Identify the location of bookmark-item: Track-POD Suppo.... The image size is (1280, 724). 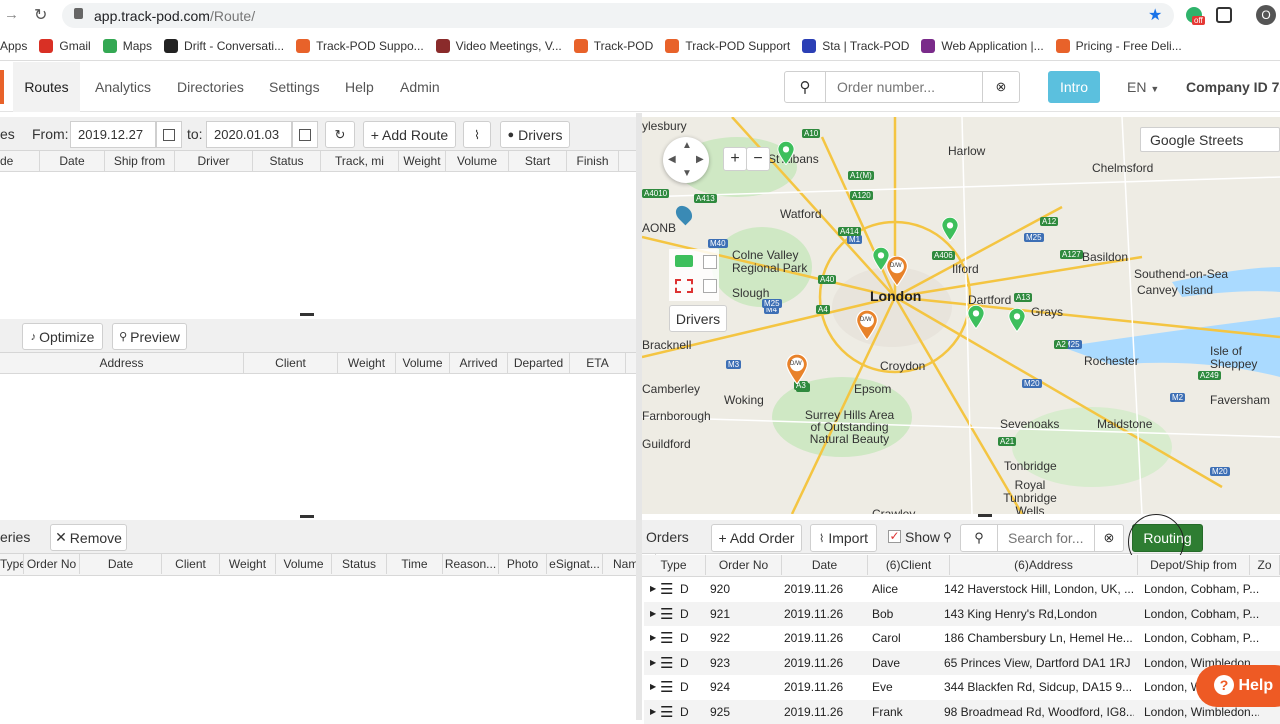
(360, 45).